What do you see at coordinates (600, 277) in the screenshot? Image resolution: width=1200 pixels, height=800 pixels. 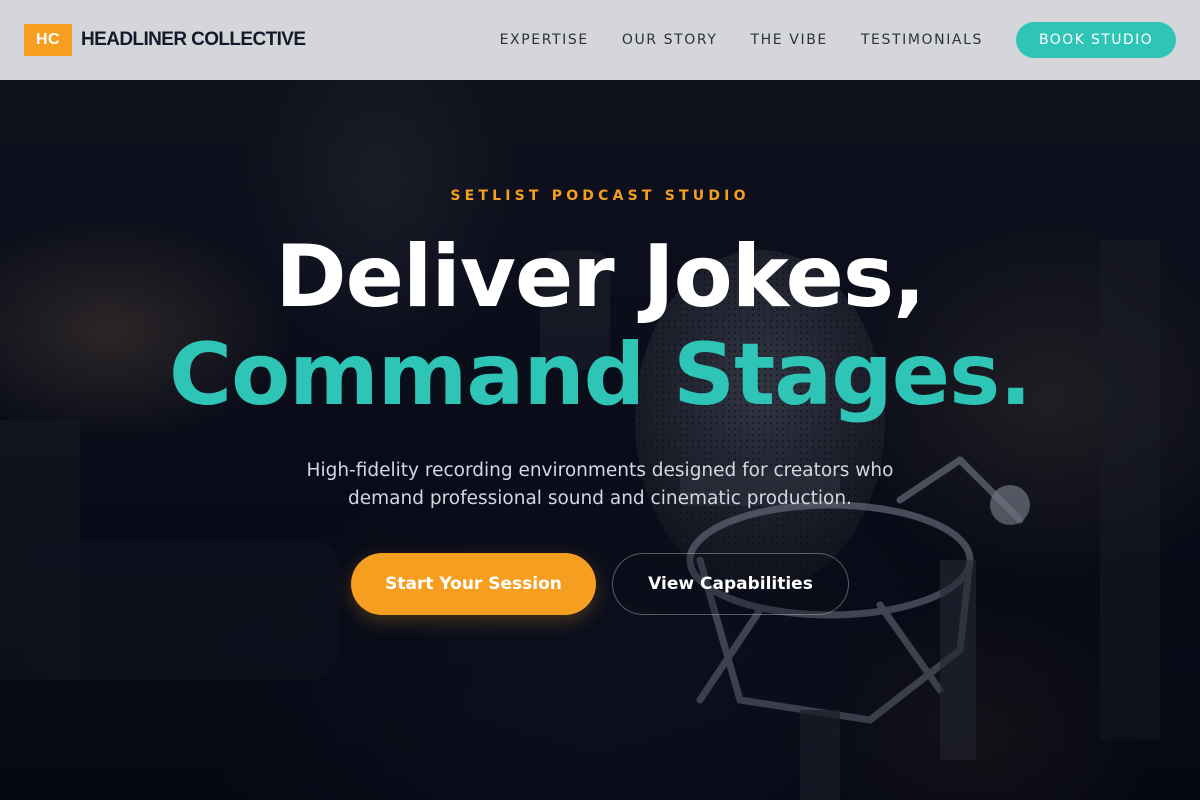 I see `headline-line-1: Deliver Jokes,` at bounding box center [600, 277].